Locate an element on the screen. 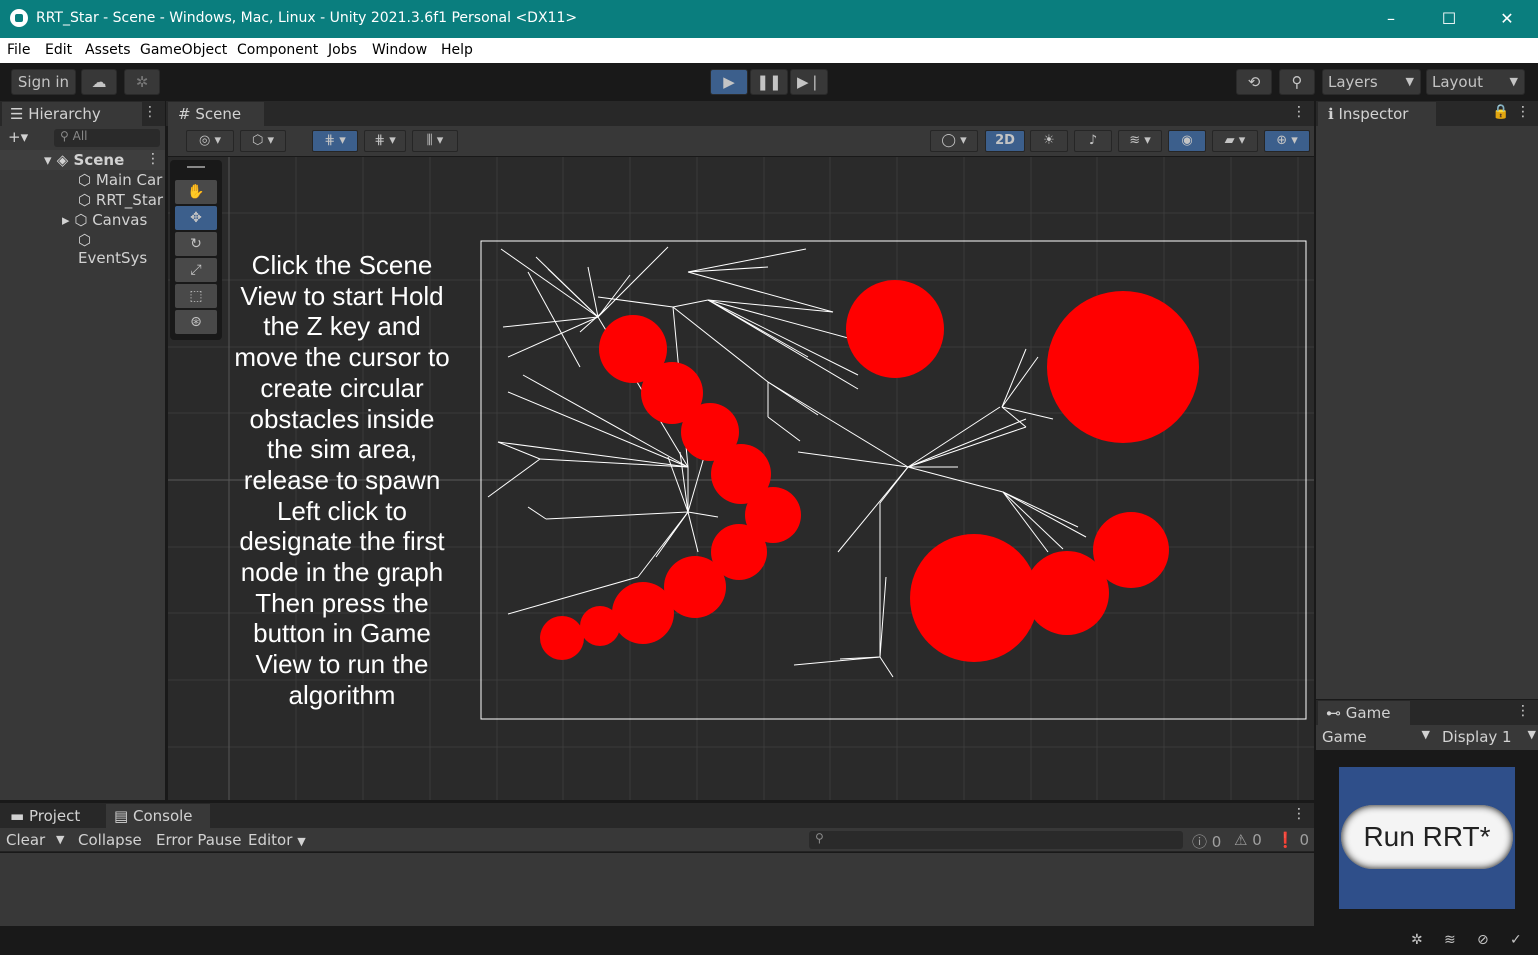  effects-icon: ≋ ▾ is located at coordinates (1140, 141).